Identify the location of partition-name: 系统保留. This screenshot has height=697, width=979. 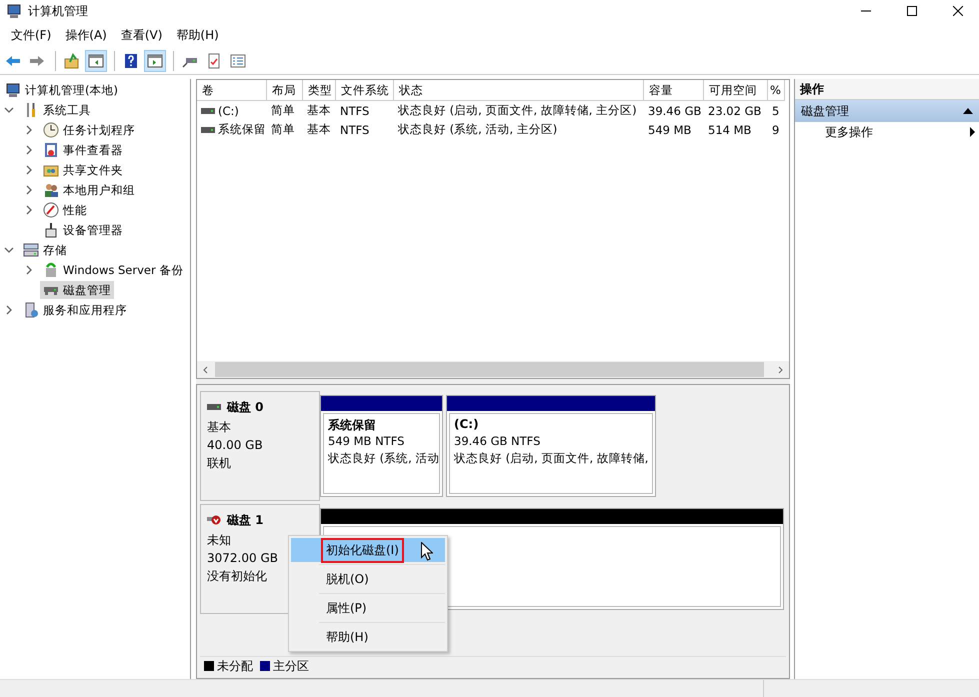
(352, 425).